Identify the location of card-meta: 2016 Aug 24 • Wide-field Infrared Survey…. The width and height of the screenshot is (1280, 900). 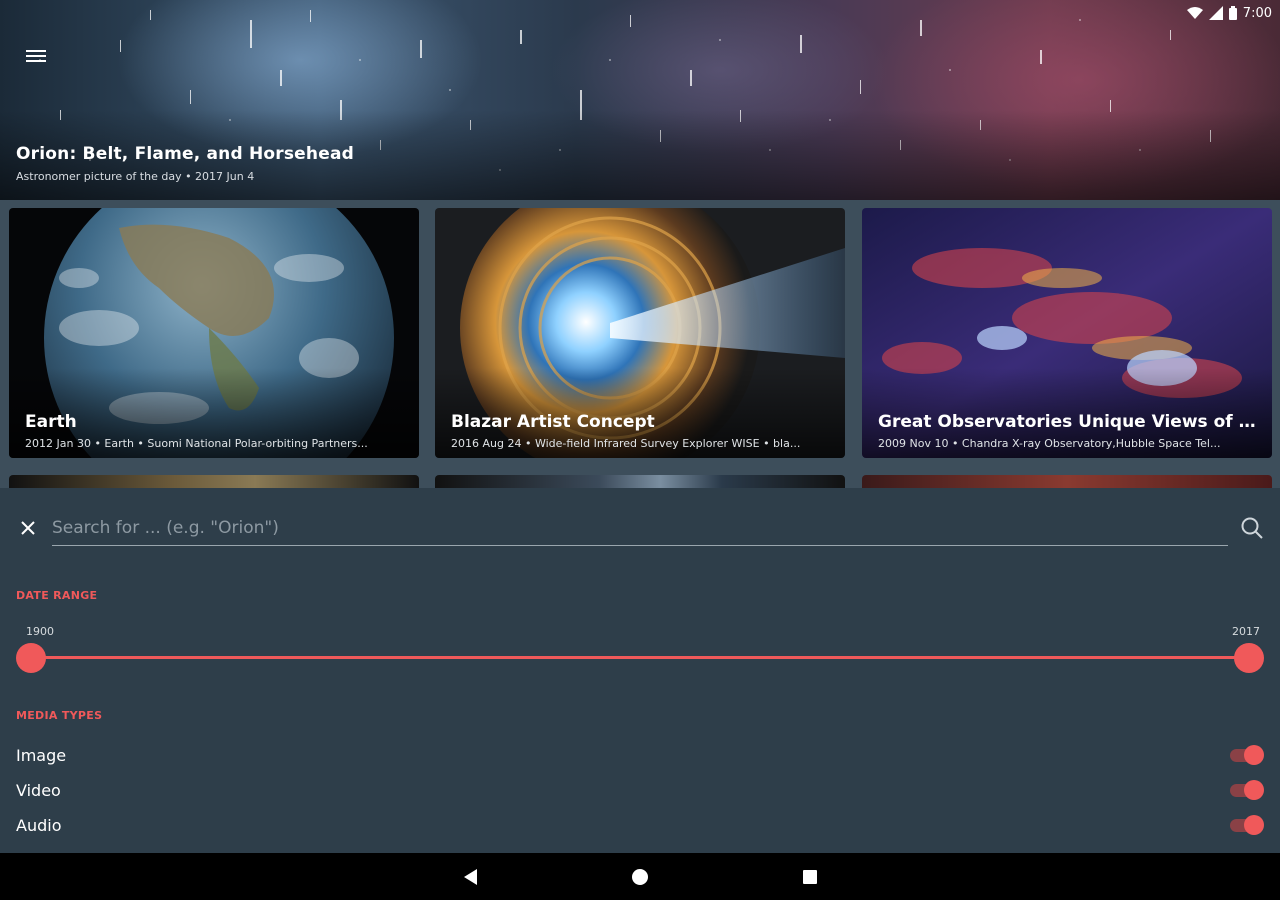
(626, 443).